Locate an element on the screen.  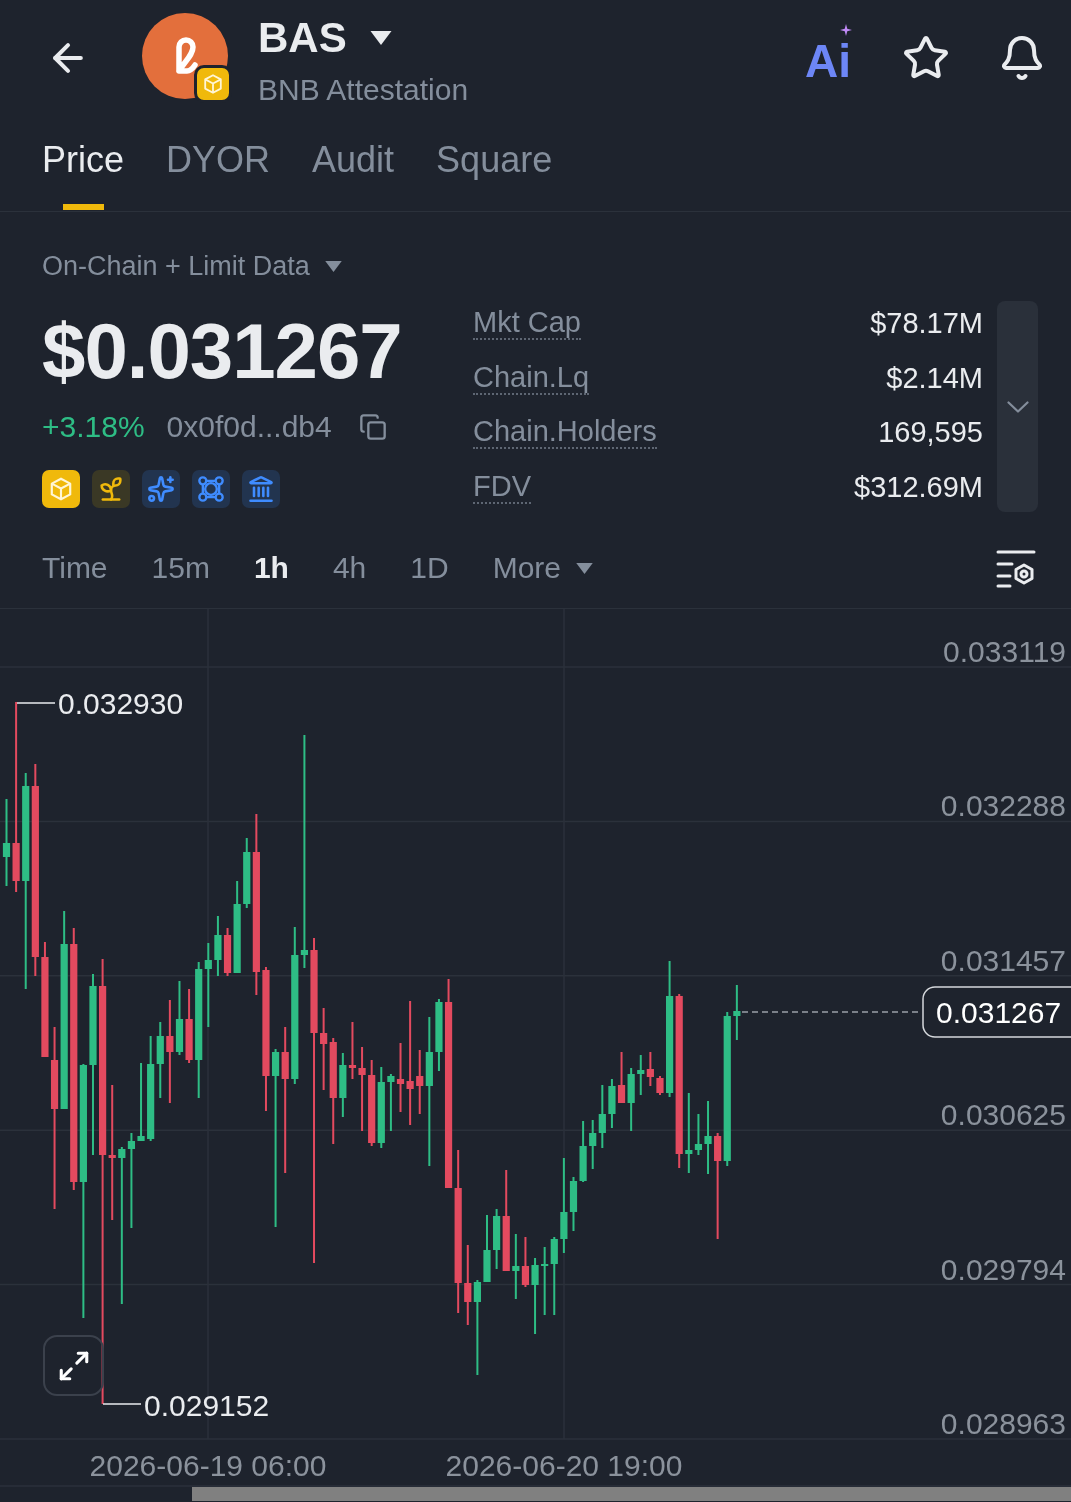
tab: Audit is located at coordinates (353, 163).